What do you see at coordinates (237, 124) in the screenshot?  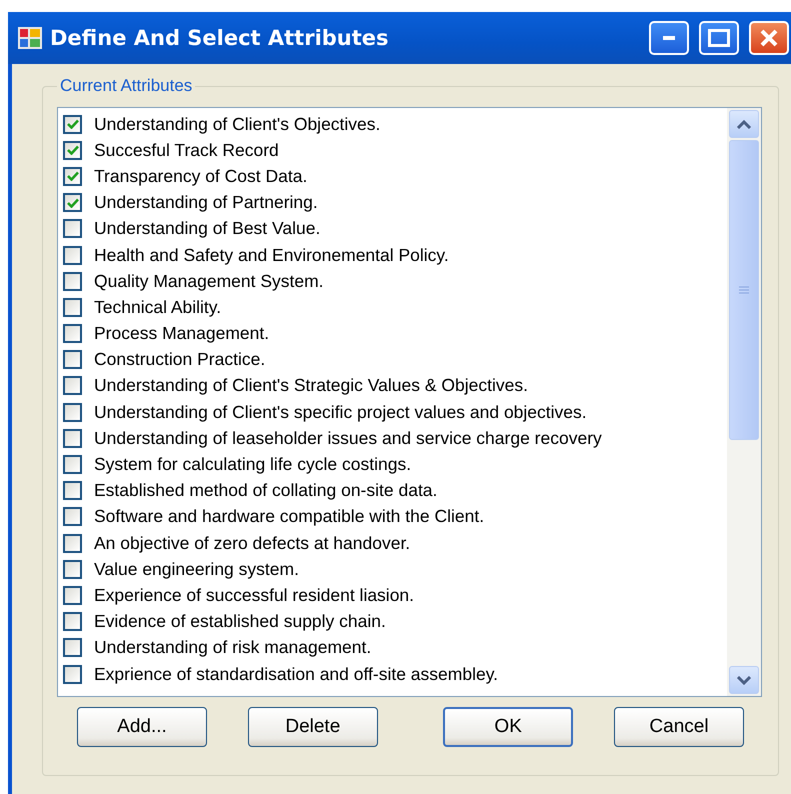 I see `item-label: Understanding of Client's Objectives.` at bounding box center [237, 124].